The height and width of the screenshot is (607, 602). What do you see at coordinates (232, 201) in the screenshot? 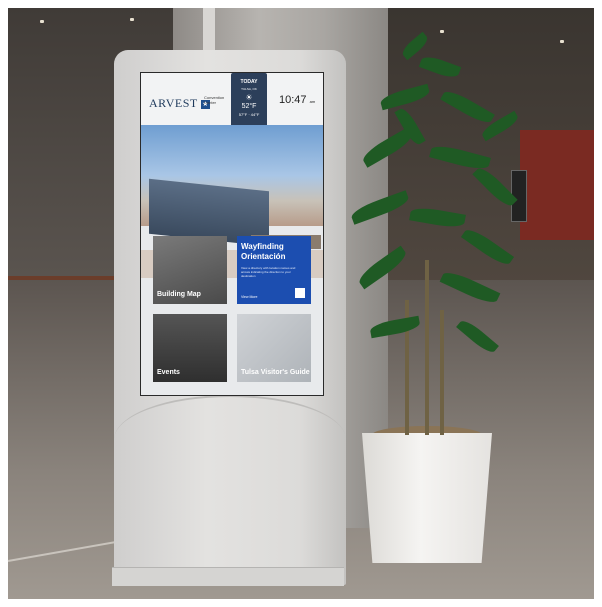
I see `hero-building-photo` at bounding box center [232, 201].